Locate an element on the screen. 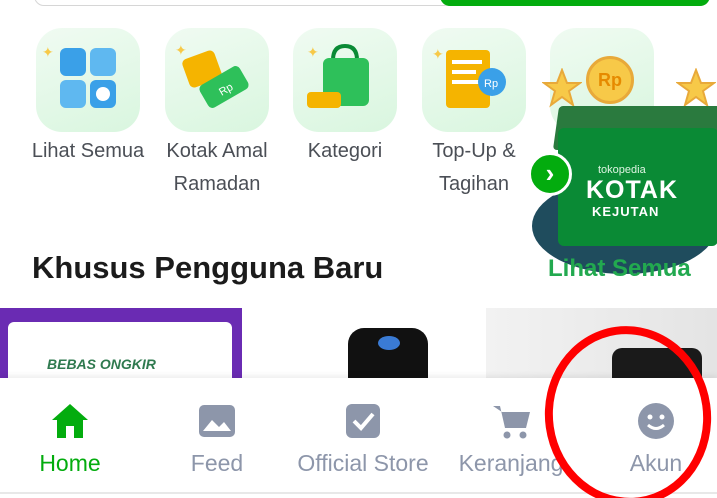 The image size is (717, 498). coin-icon: Rp is located at coordinates (610, 80).